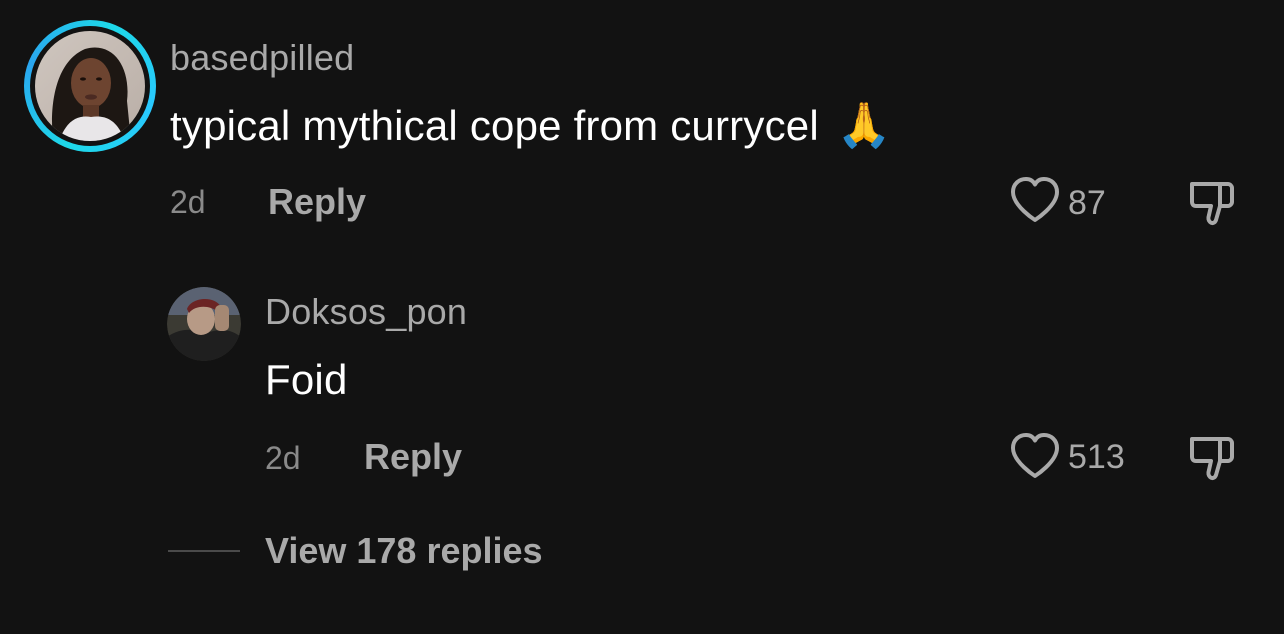  I want to click on view-replies-button: View 178 replies, so click(404, 551).